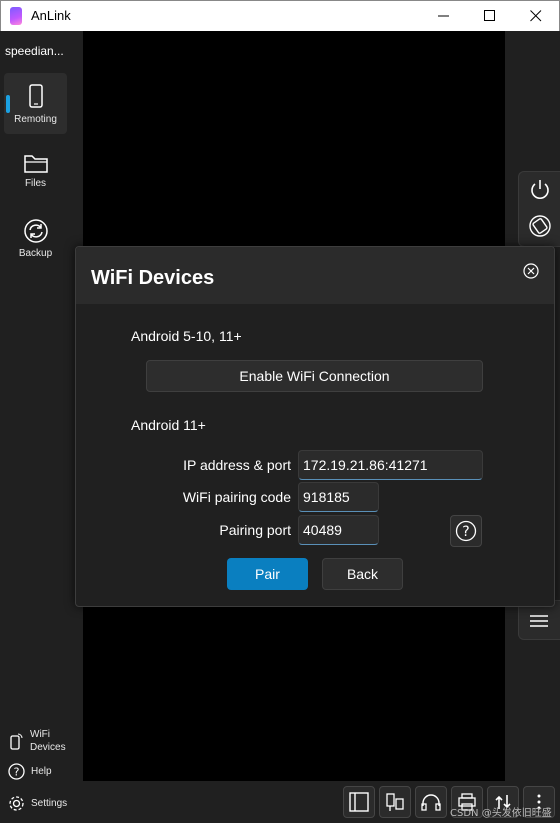 The width and height of the screenshot is (560, 823). What do you see at coordinates (16, 741) in the screenshot?
I see `phone-wifi-icon` at bounding box center [16, 741].